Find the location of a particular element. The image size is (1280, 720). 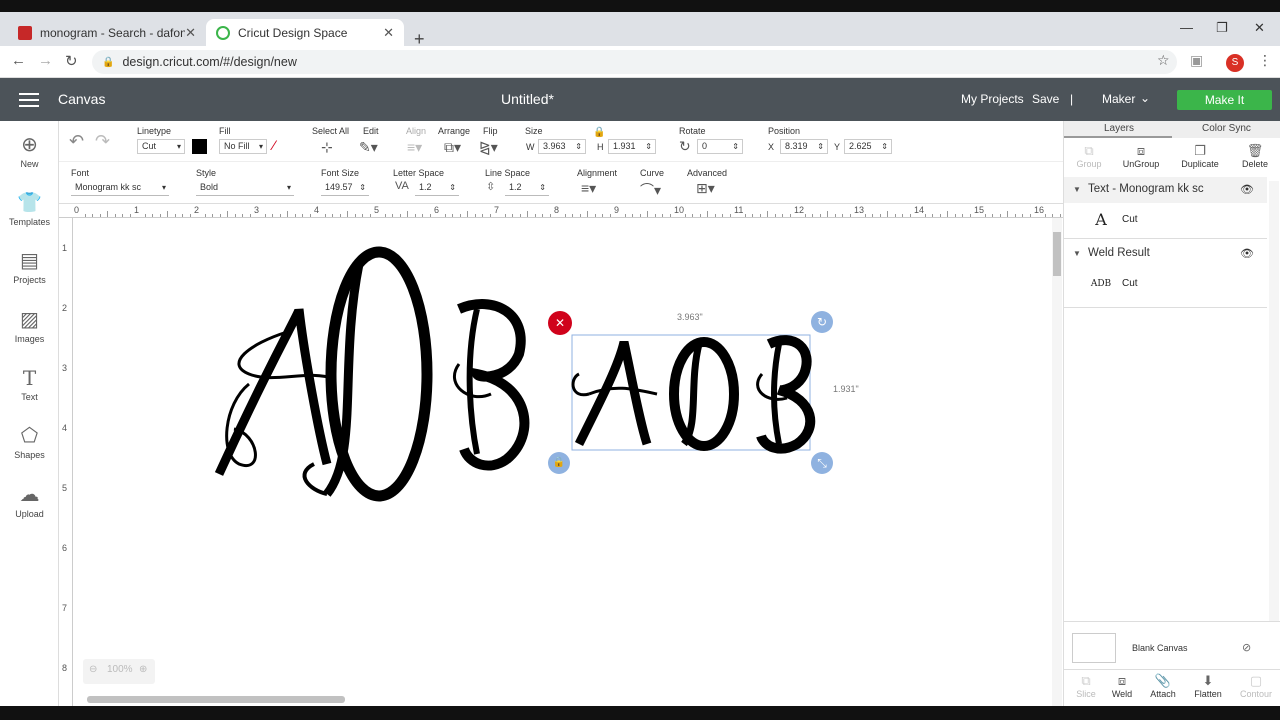

chevron-down-icon: ⌄ is located at coordinates (1145, 98).